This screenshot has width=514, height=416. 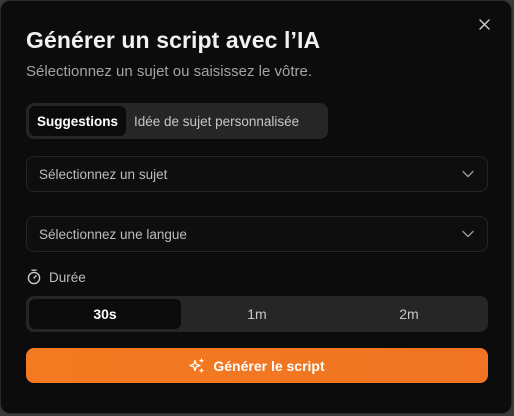 I want to click on language-select: Sélectionnez une langue, so click(x=257, y=234).